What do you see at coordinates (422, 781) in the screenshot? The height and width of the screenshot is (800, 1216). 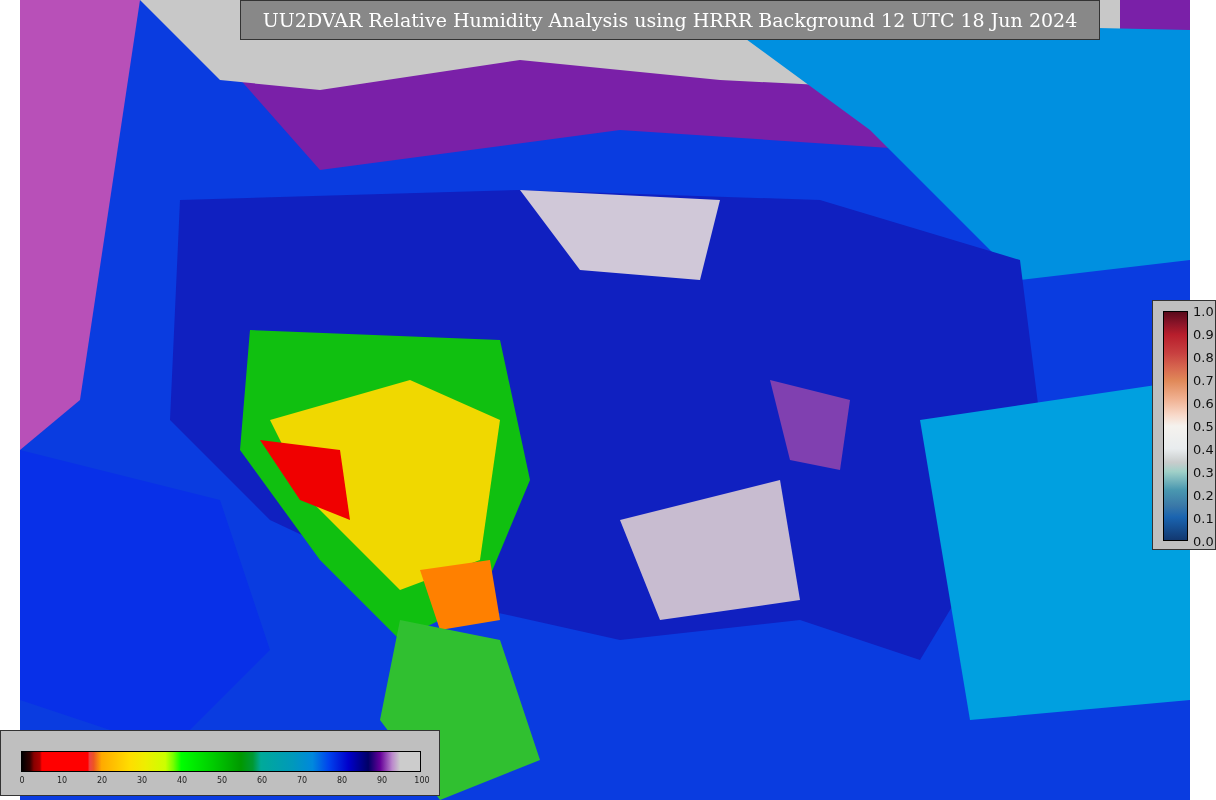 I see `tick-label: 100` at bounding box center [422, 781].